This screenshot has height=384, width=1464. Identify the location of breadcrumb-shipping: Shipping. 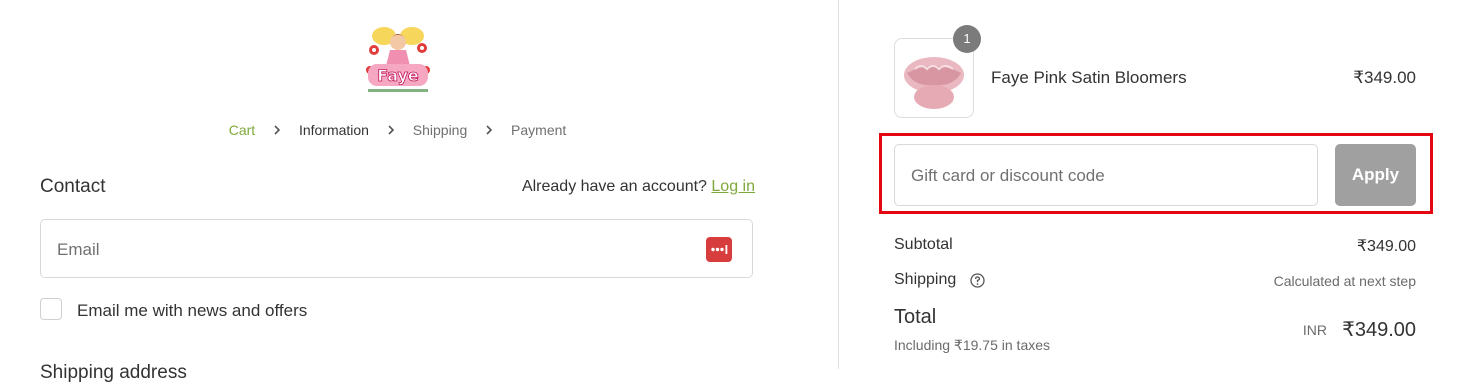
(440, 130).